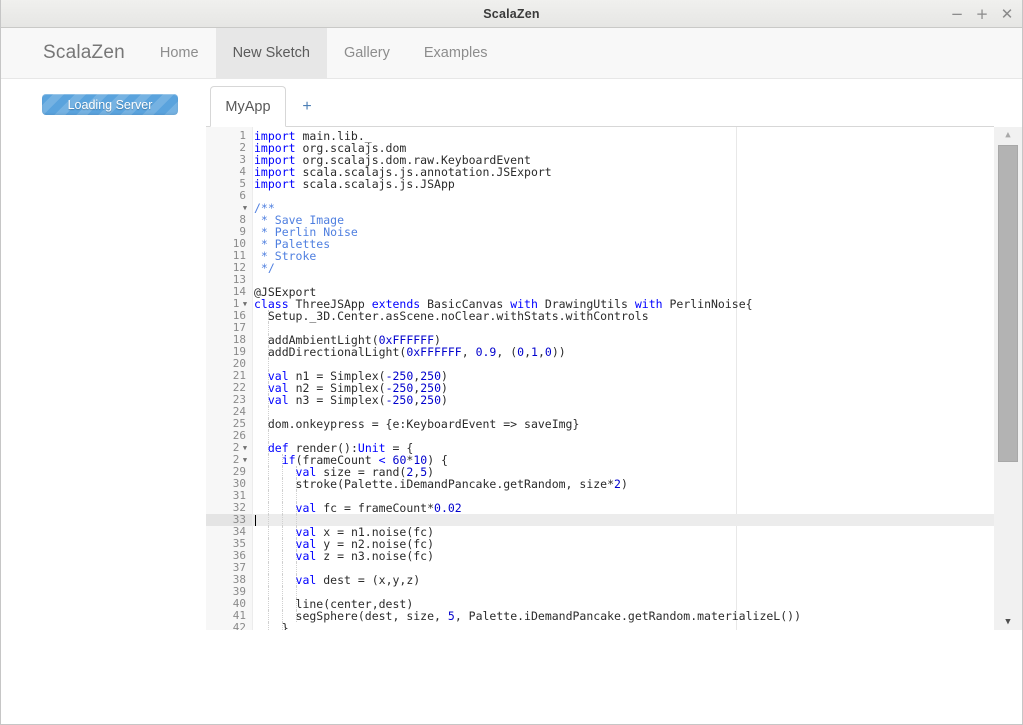 The height and width of the screenshot is (725, 1023). Describe the element at coordinates (358, 580) in the screenshot. I see `code-line-text: val dest = (x,y,z)` at that location.